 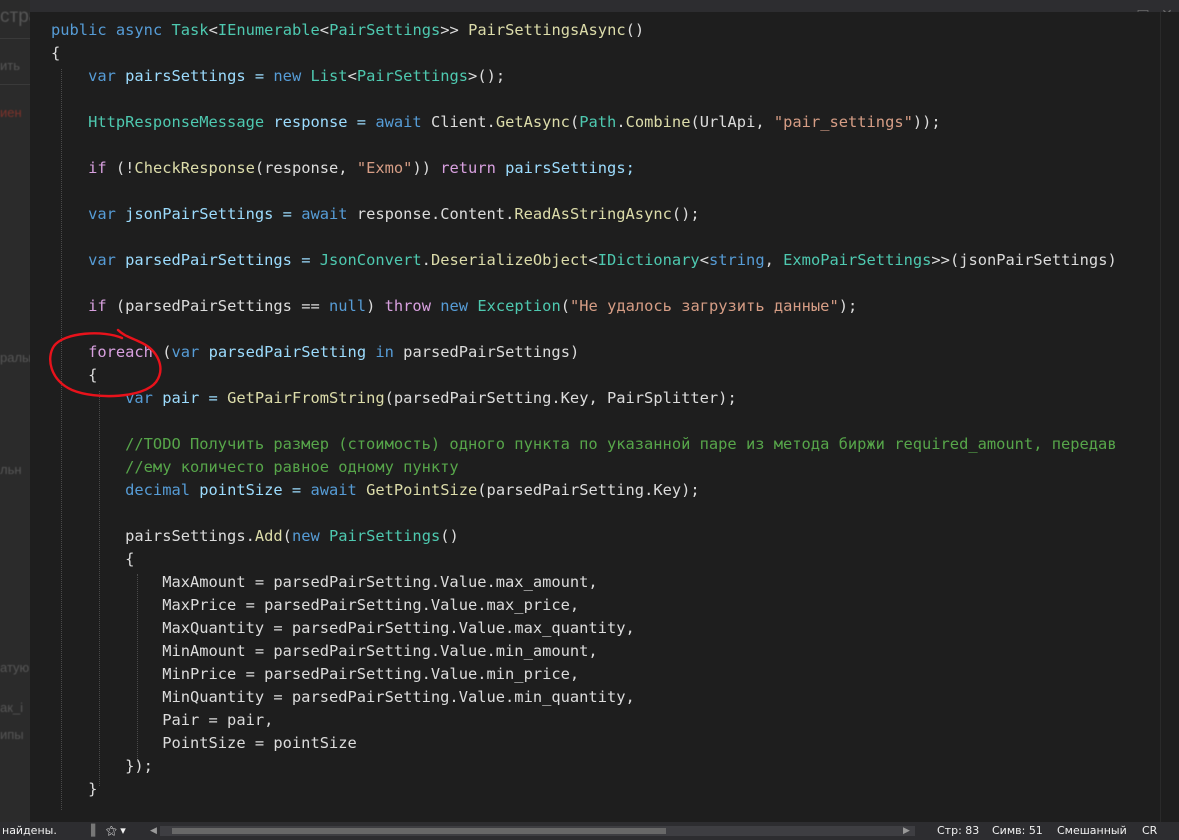 What do you see at coordinates (774, 260) in the screenshot?
I see `code-token: ,` at bounding box center [774, 260].